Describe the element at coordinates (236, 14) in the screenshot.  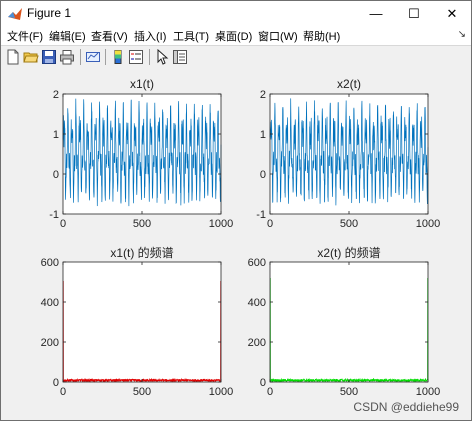
I see `title-bar: Figure 1 — ☐ ✕` at that location.